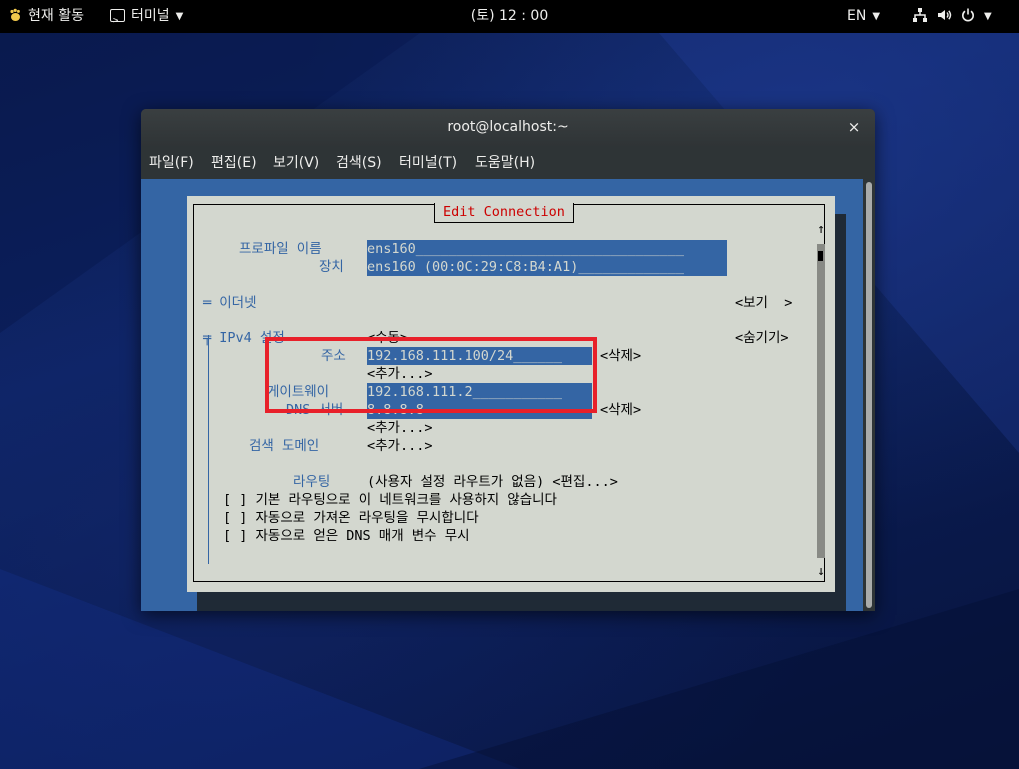 The image size is (1019, 769). Describe the element at coordinates (399, 374) in the screenshot. I see `address-add-button: <추가...>` at that location.